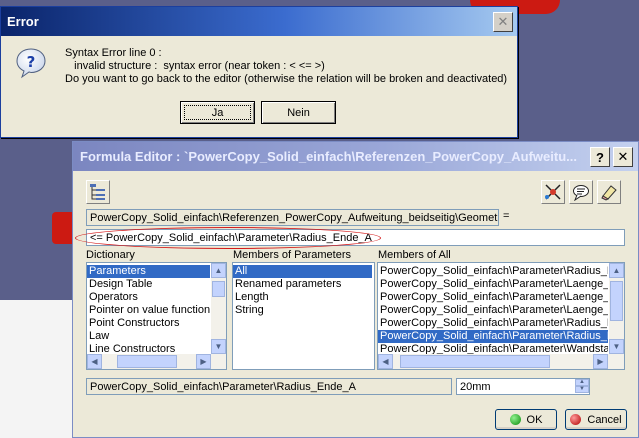  Describe the element at coordinates (576, 419) in the screenshot. I see `cancel-icon` at that location.